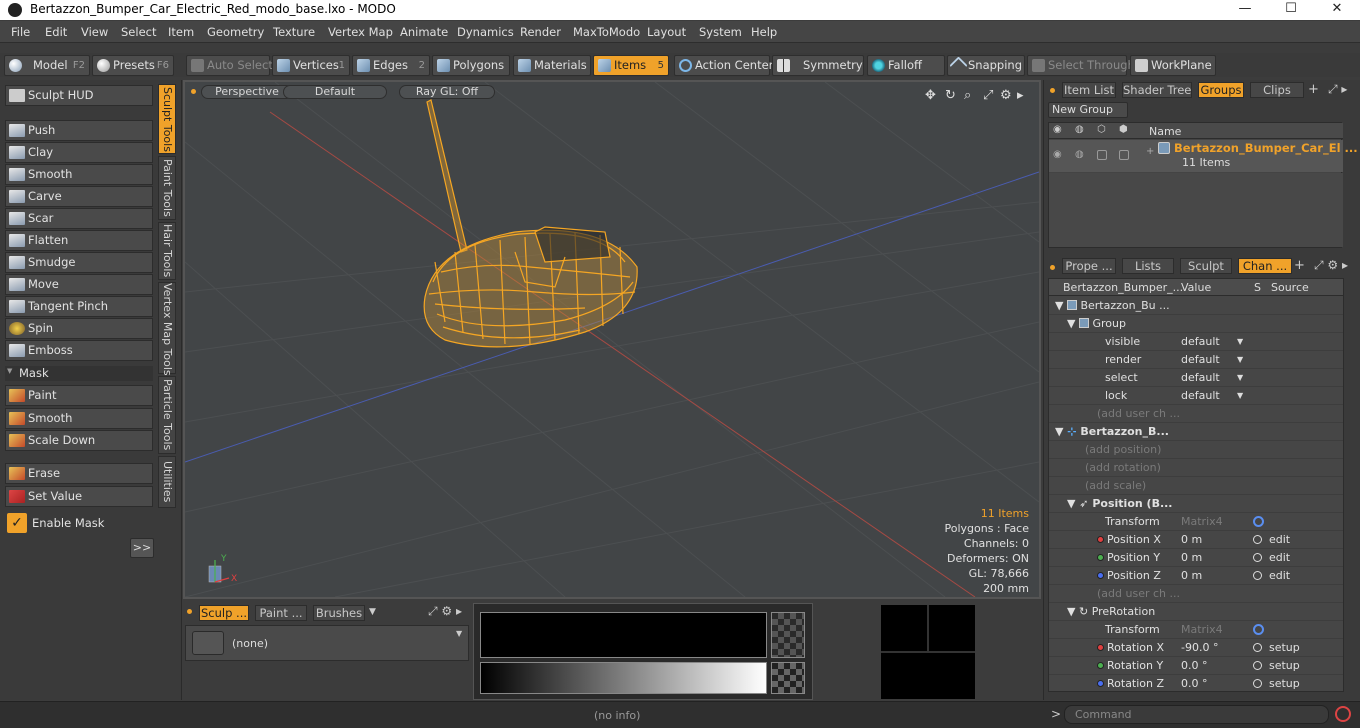  Describe the element at coordinates (459, 633) in the screenshot. I see `brush-dropdown-icon: ▼` at that location.